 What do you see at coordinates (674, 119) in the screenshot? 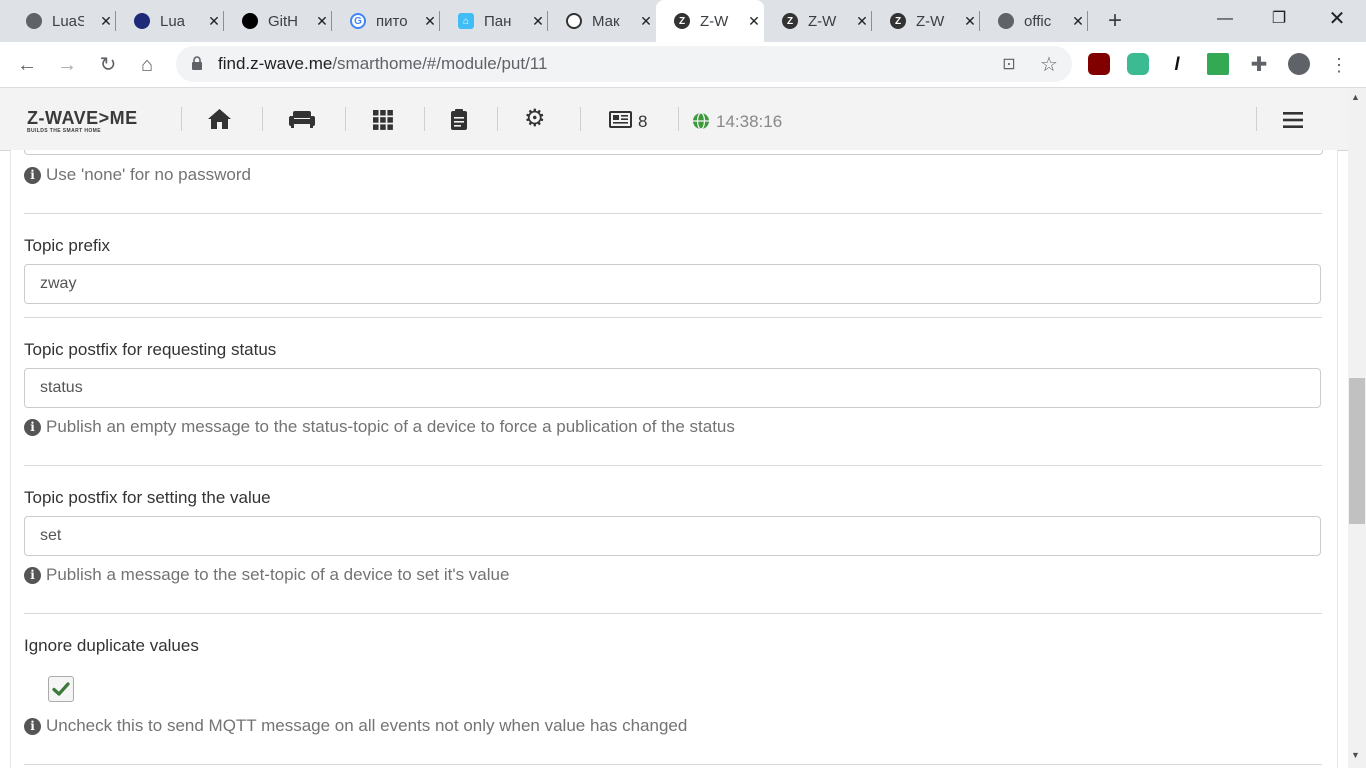
I see `app-header` at bounding box center [674, 119].